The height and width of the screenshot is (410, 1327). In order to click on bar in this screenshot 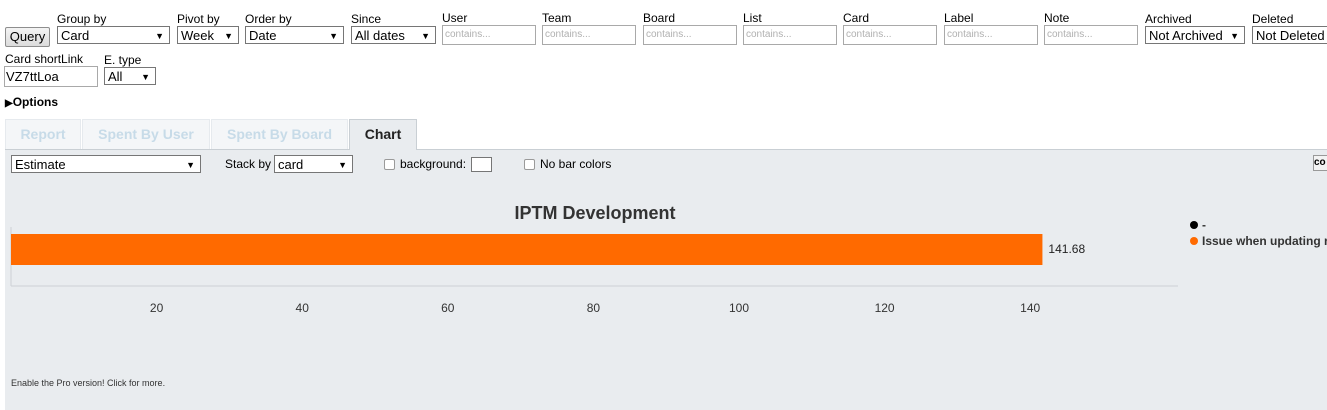, I will do `click(527, 249)`.